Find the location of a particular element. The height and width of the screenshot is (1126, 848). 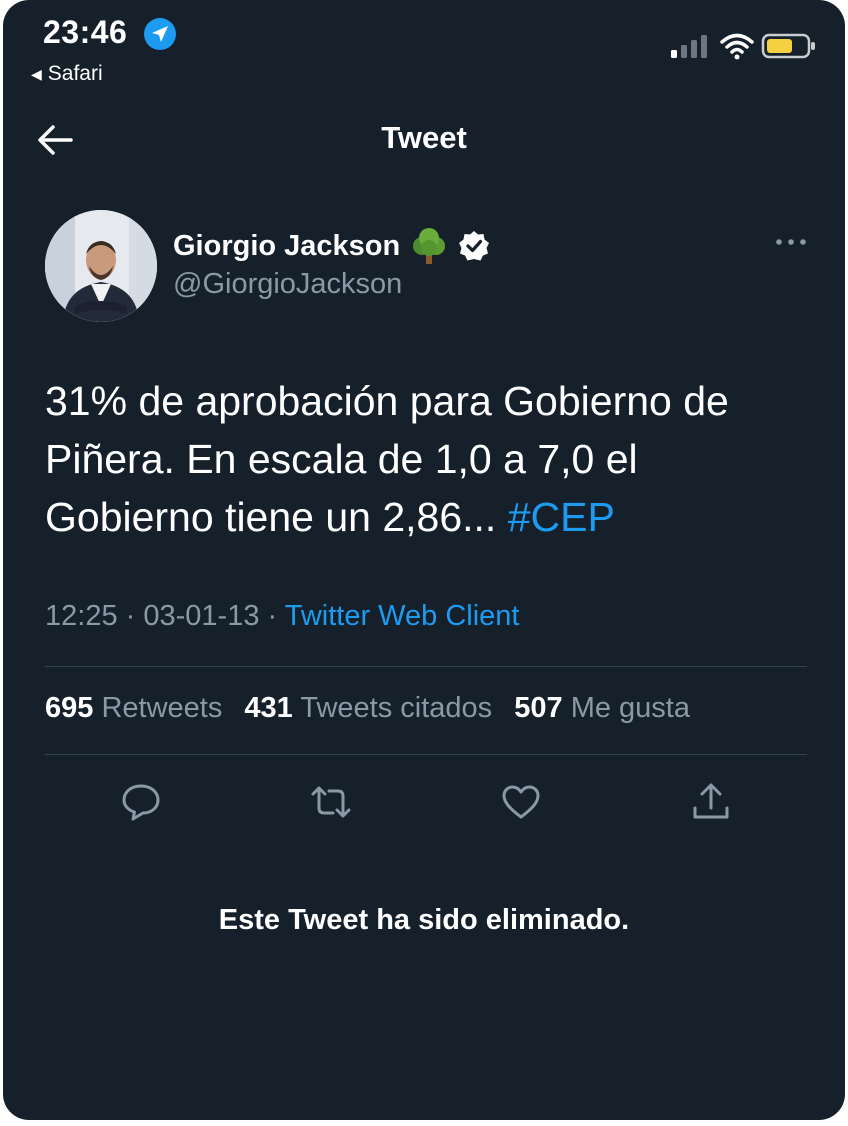

deleted-tweet-notice: Este Tweet ha sido eliminado. is located at coordinates (424, 920).